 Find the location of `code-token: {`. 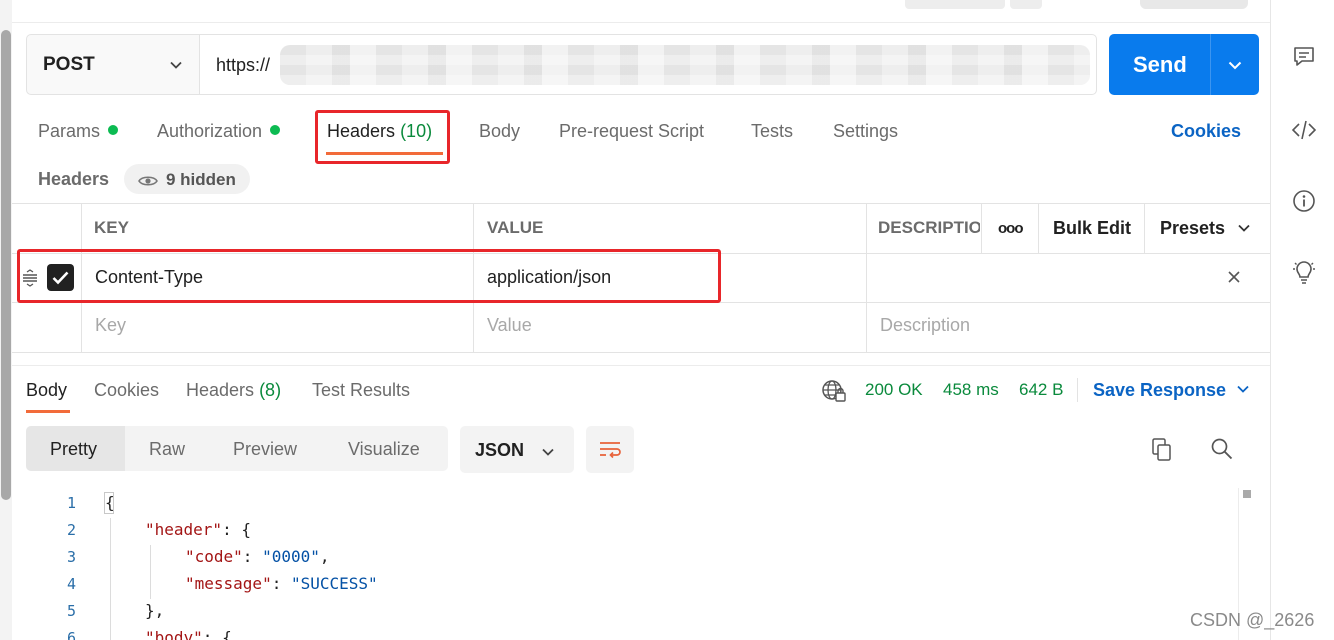

code-token: { is located at coordinates (110, 502).